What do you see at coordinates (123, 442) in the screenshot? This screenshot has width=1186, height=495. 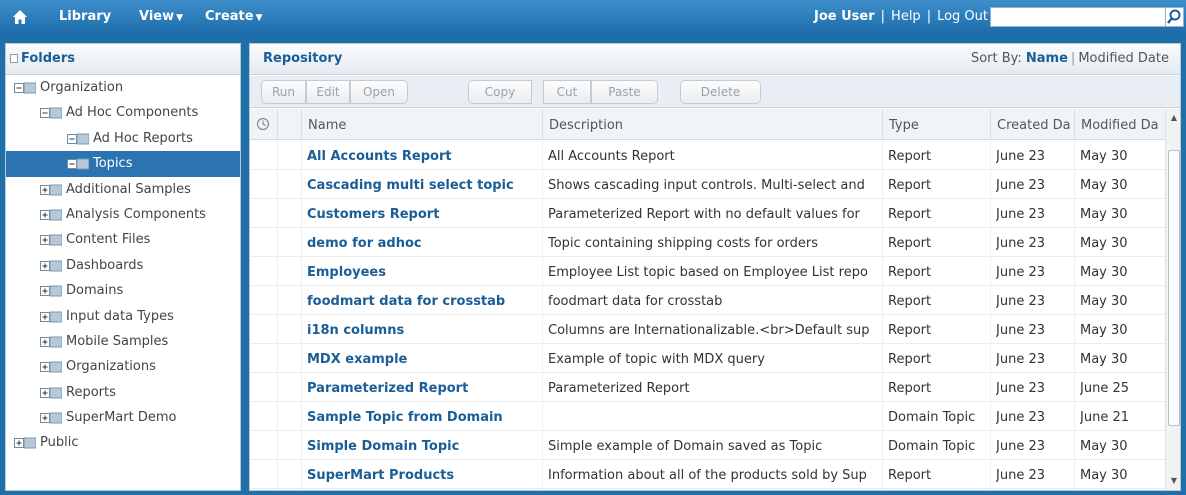 I see `folder-item: Public` at bounding box center [123, 442].